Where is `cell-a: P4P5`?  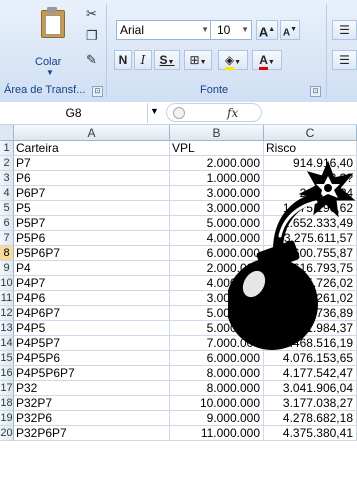 cell-a: P4P5 is located at coordinates (92, 328).